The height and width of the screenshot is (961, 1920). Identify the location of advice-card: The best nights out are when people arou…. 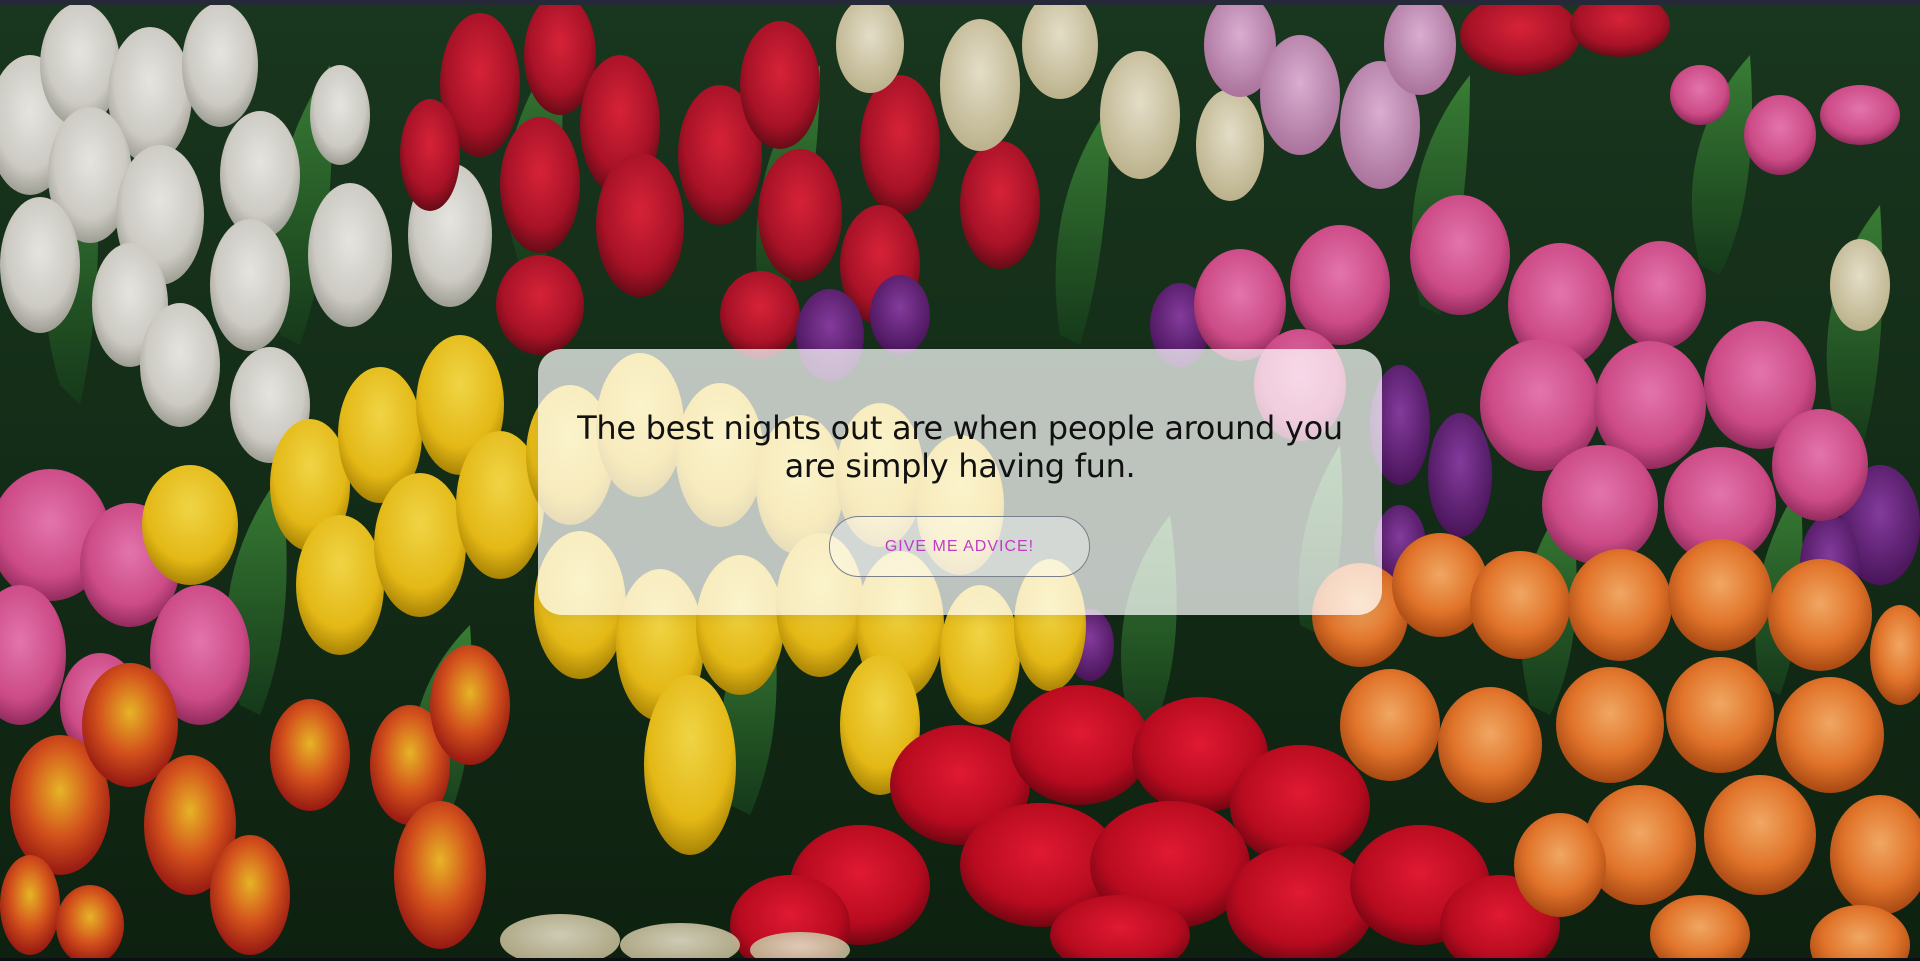
(960, 482).